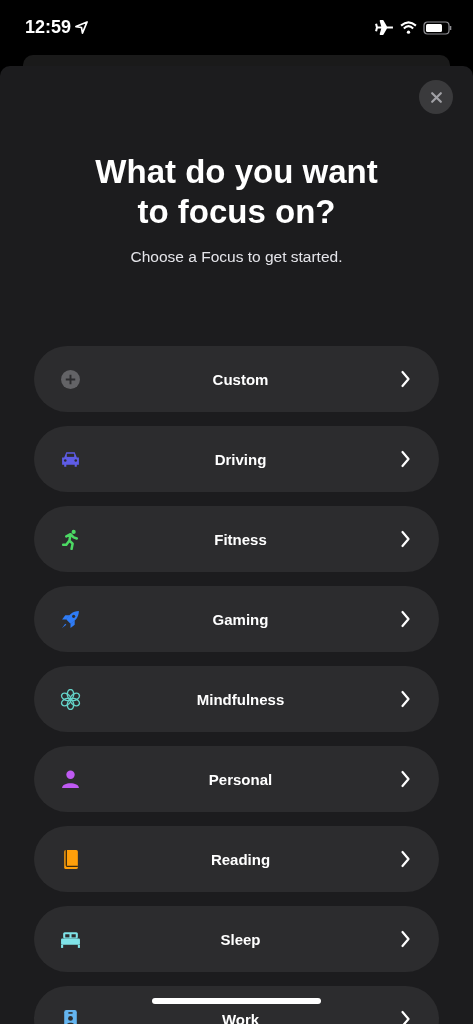  I want to click on wifi-icon, so click(408, 27).